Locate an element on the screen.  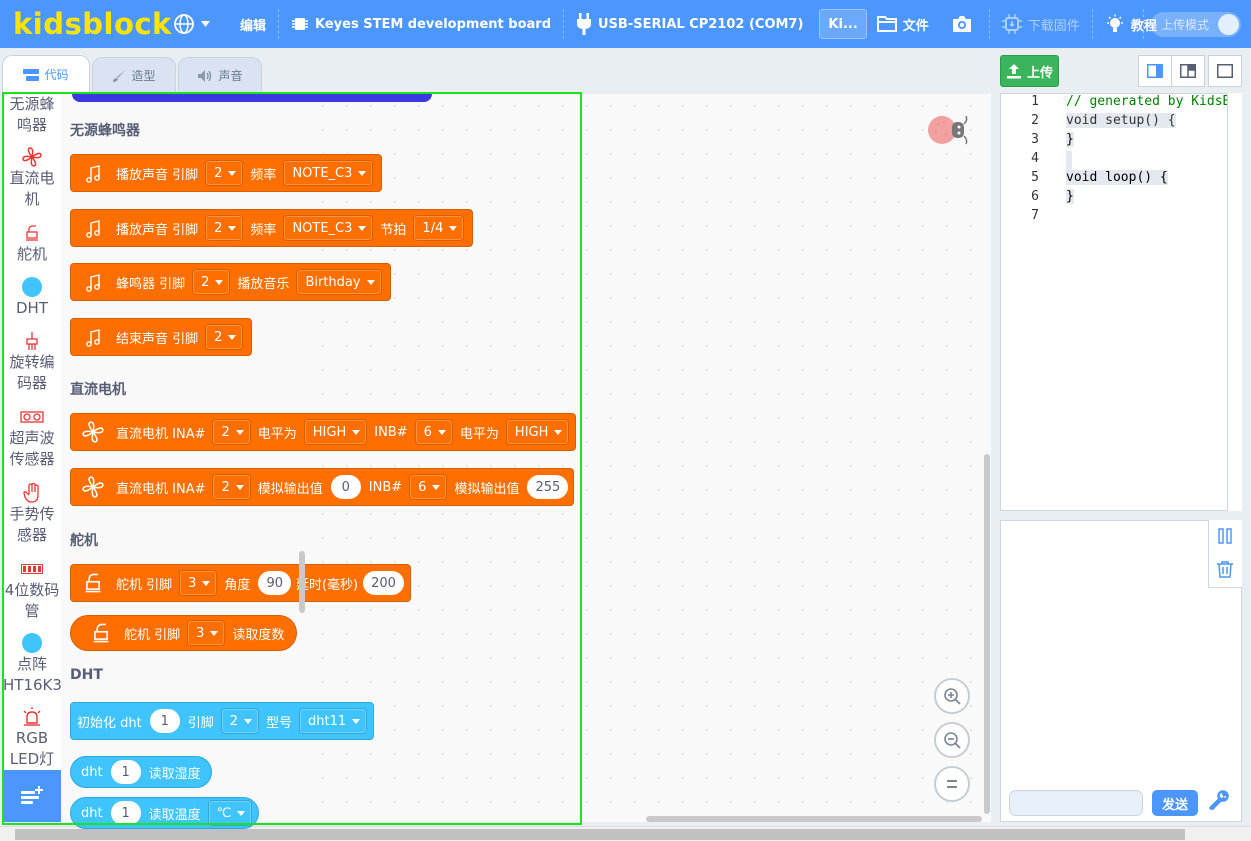
block-stop-tone: 结束声音 引脚 2 is located at coordinates (161, 337).